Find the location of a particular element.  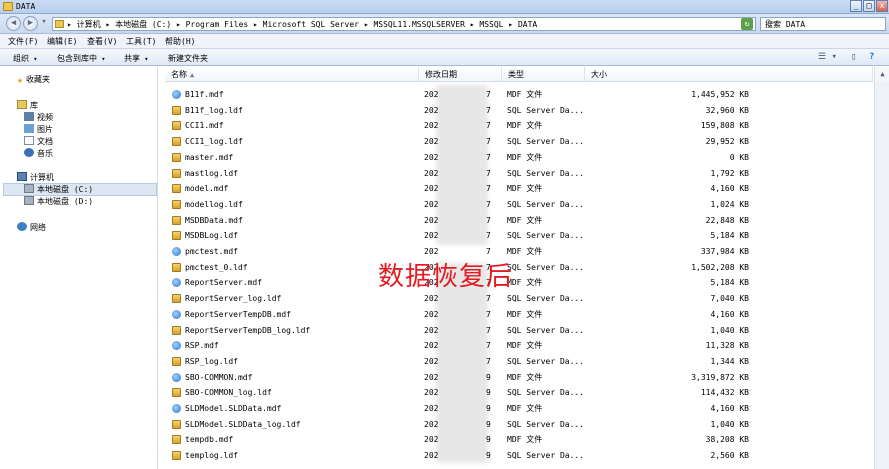

include-in-library-button: 包含到库中 is located at coordinates (81, 58).